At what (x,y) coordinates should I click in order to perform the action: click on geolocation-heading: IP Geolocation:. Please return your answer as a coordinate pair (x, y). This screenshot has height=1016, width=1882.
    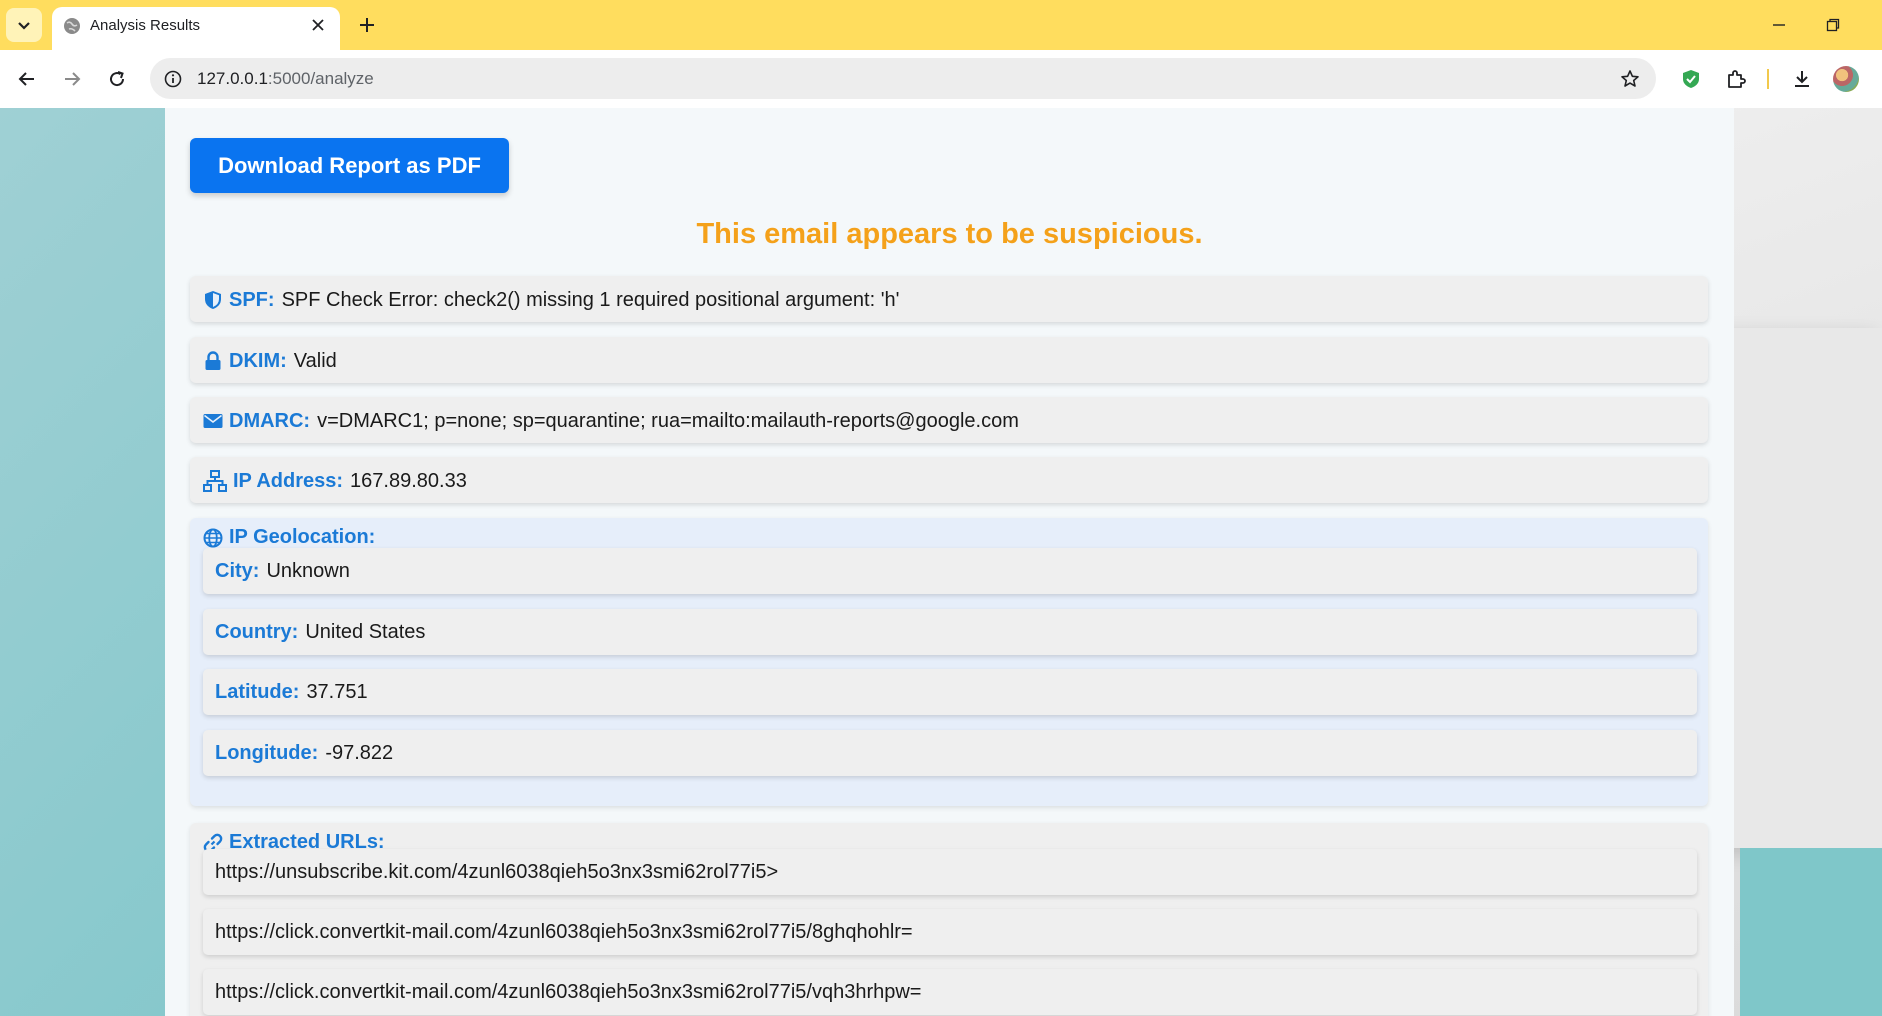
    Looking at the image, I should click on (292, 537).